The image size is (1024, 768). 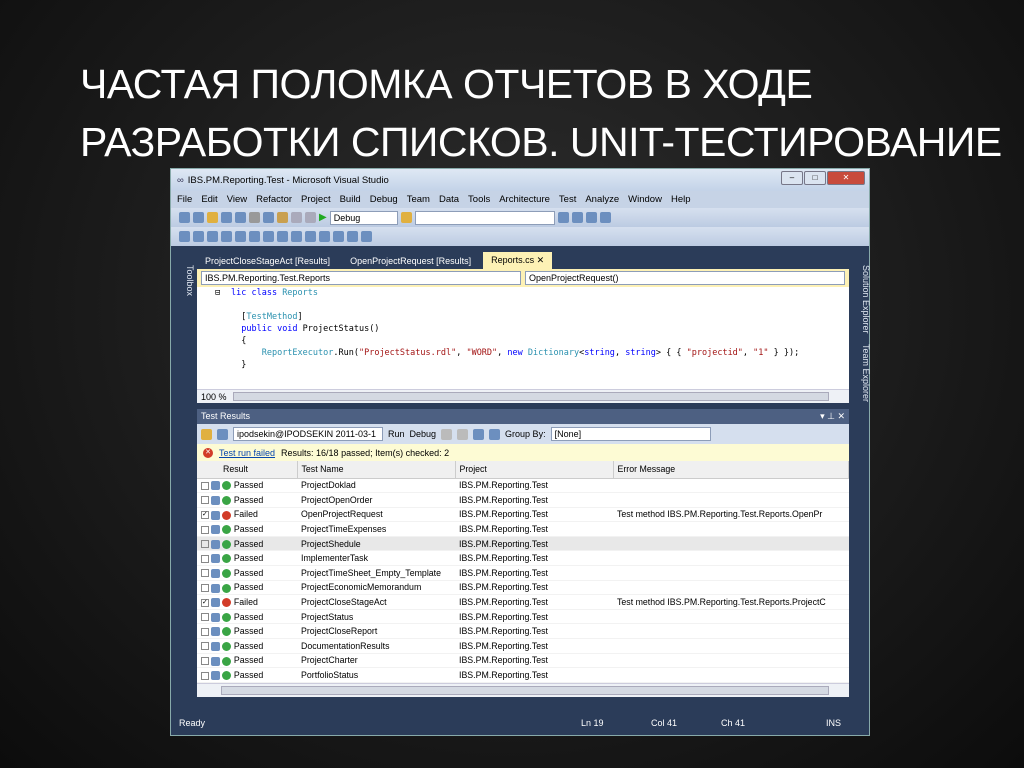 What do you see at coordinates (484, 217) in the screenshot?
I see `find-combo` at bounding box center [484, 217].